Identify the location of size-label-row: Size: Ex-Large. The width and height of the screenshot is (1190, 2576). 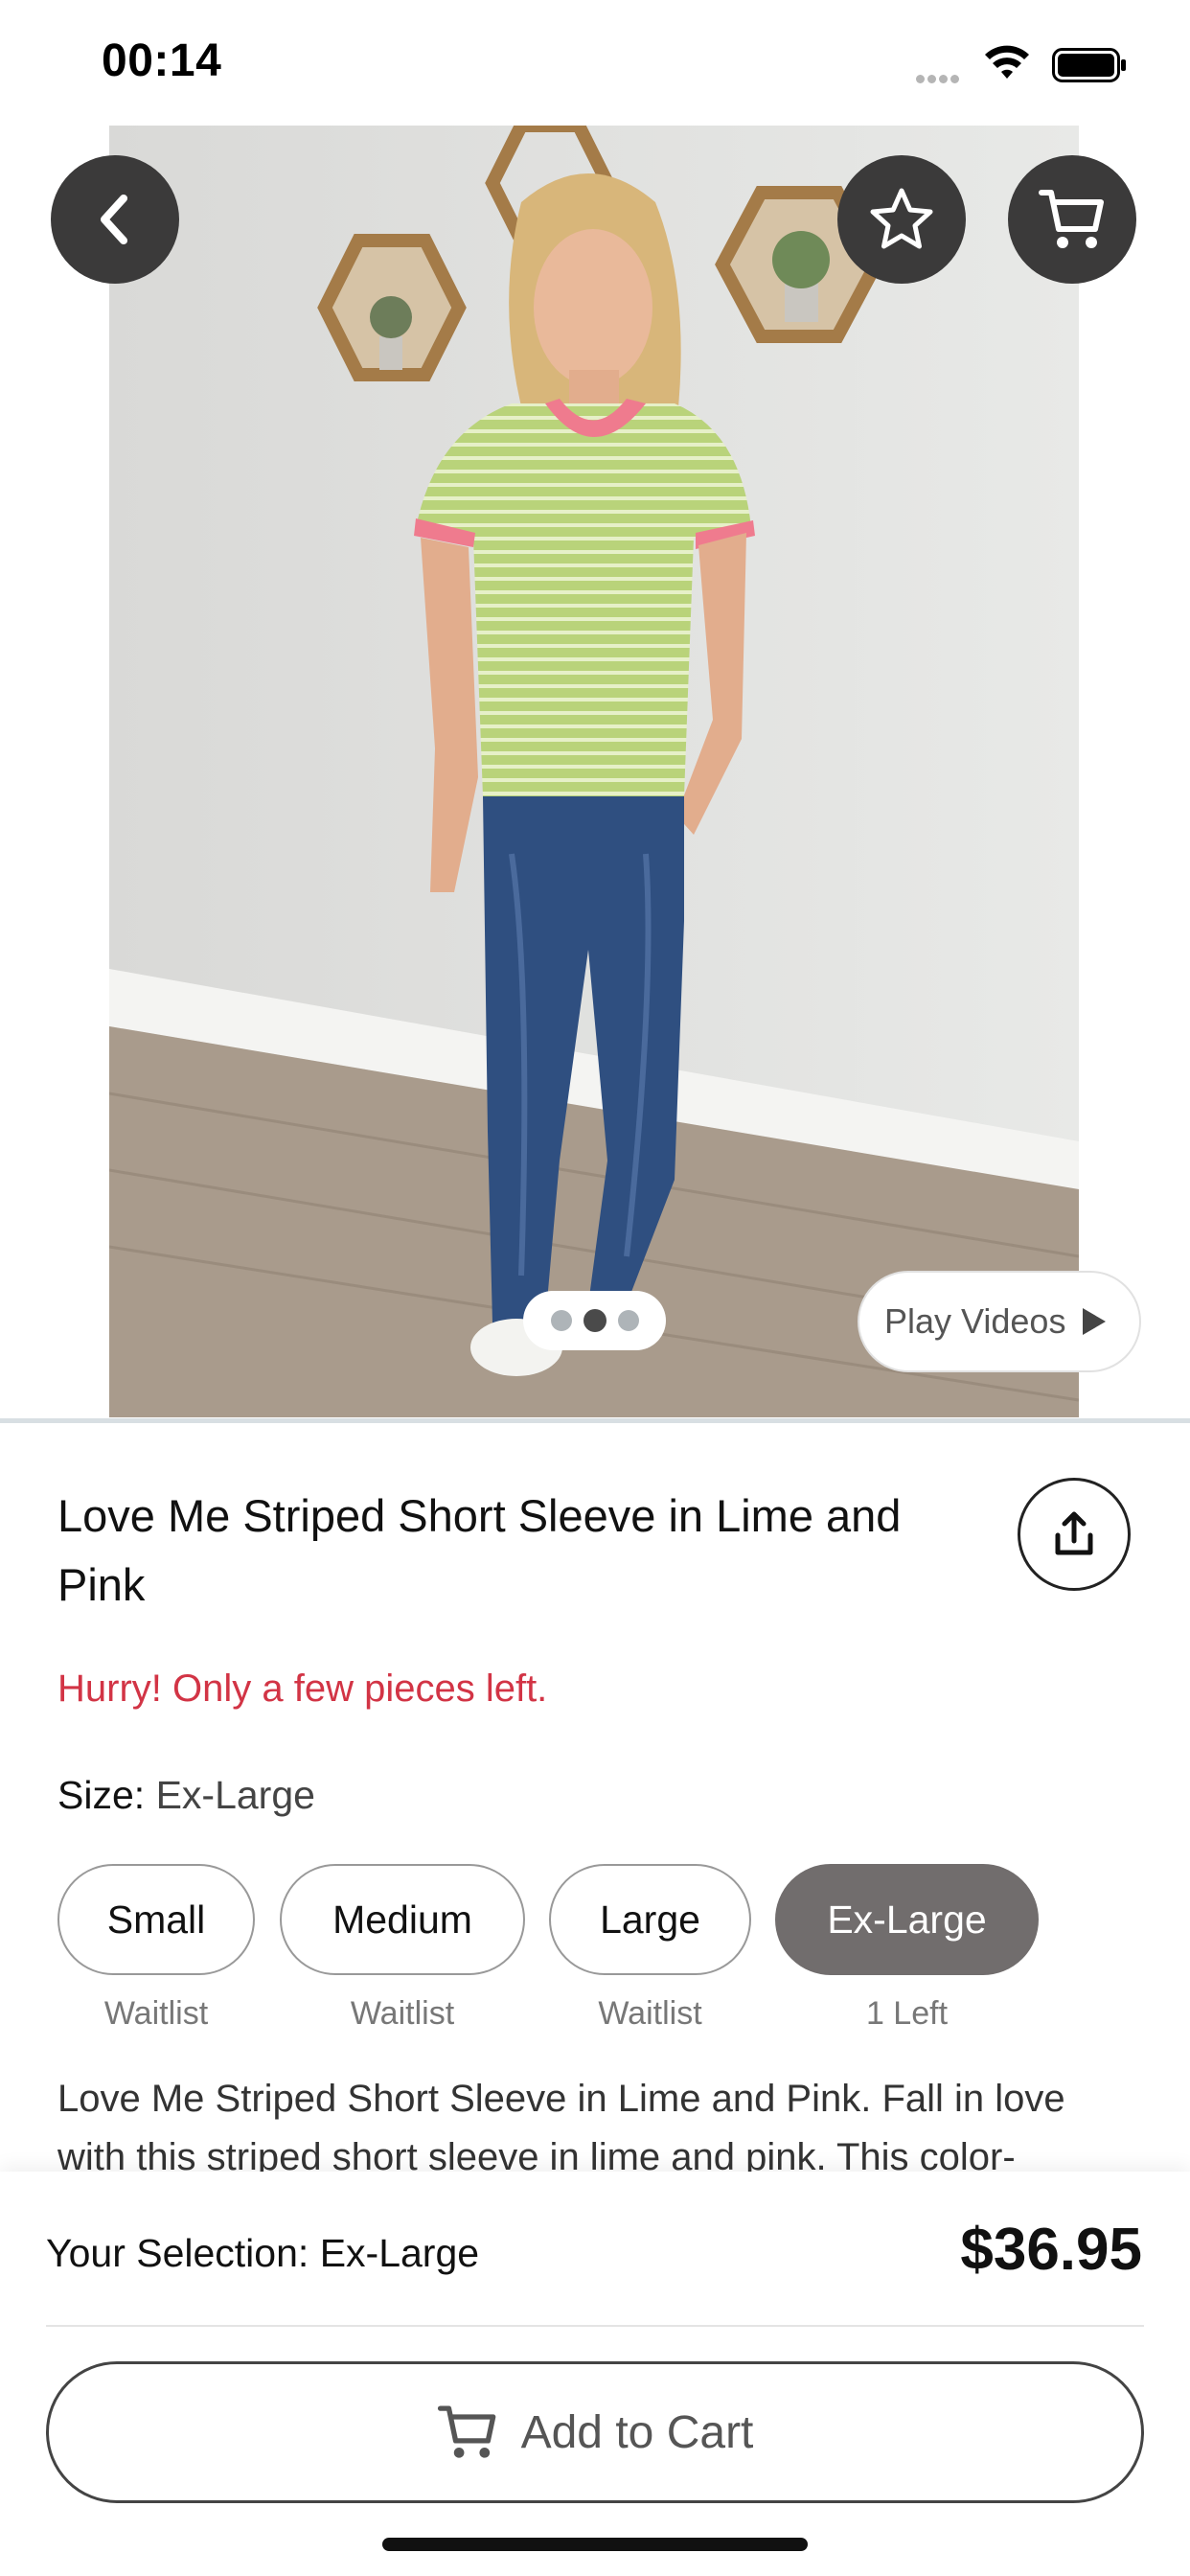
(186, 1795).